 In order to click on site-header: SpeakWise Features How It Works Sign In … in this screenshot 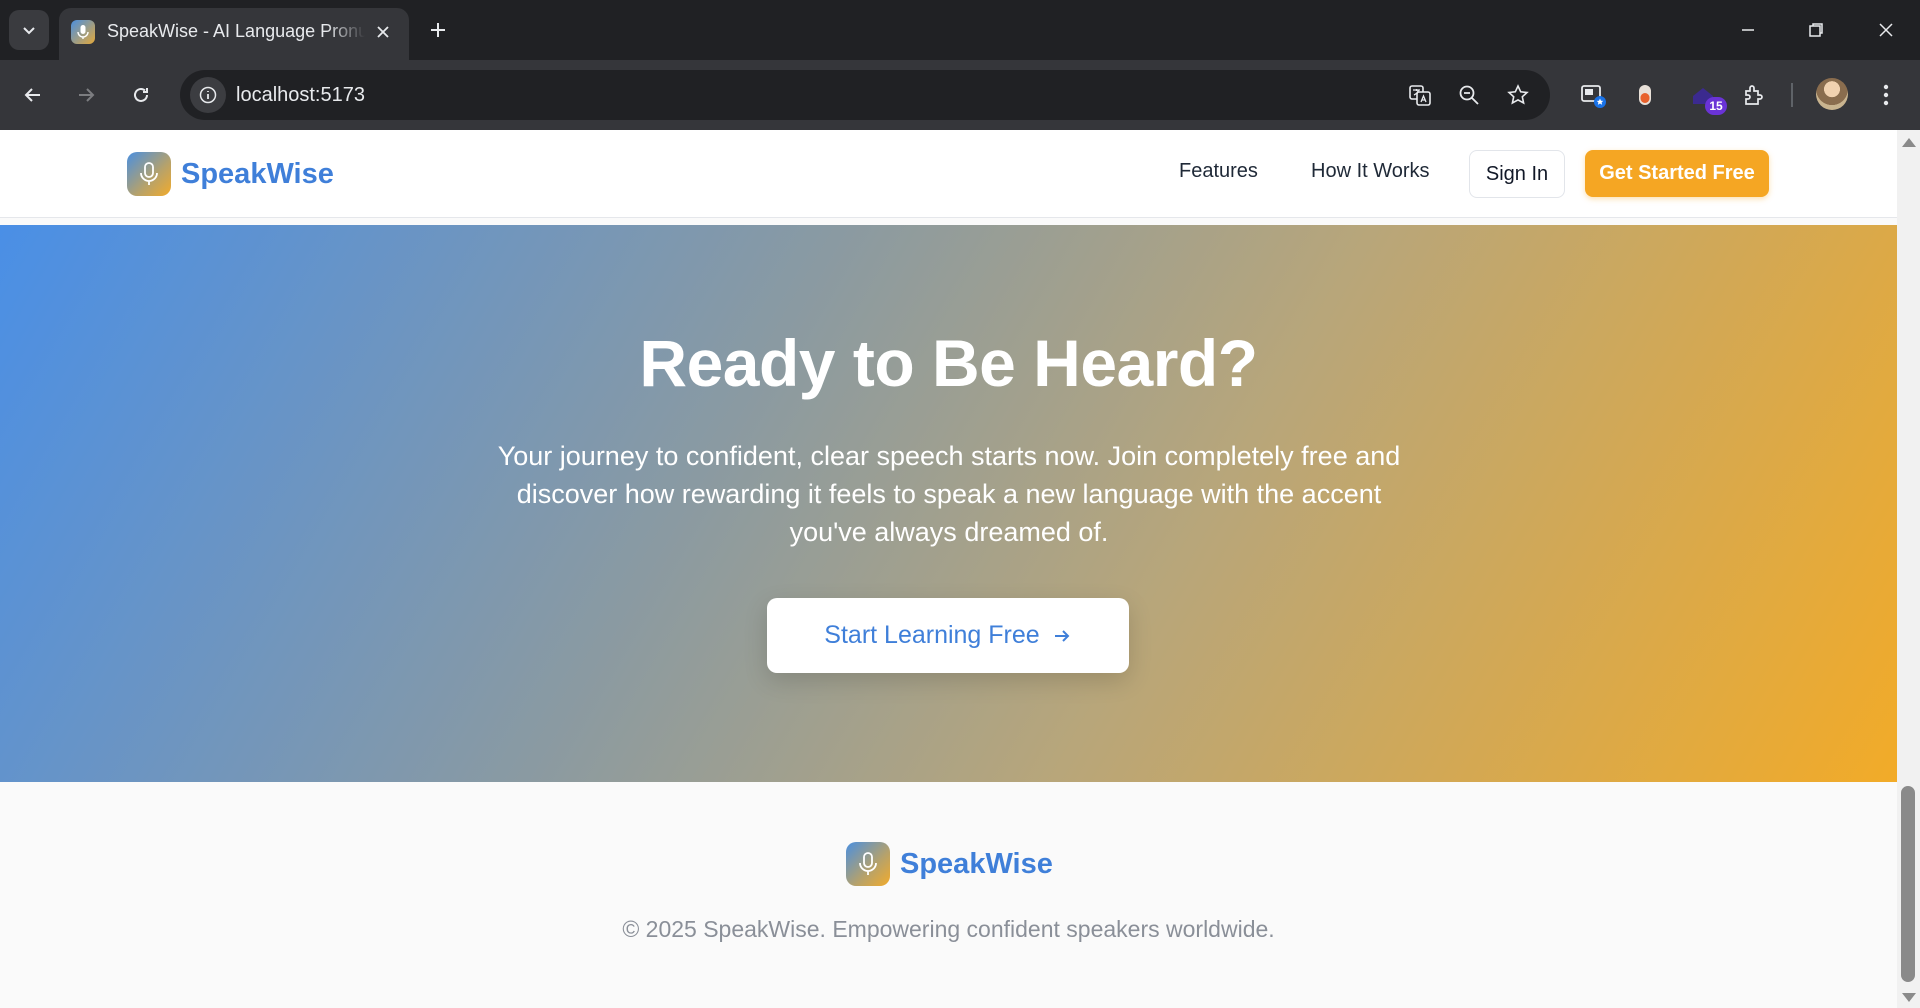, I will do `click(948, 174)`.